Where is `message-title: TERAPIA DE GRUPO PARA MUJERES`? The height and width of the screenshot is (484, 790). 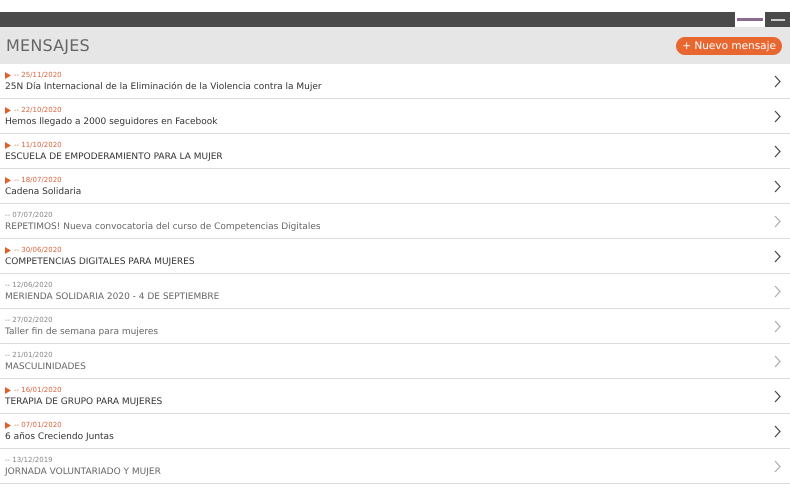
message-title: TERAPIA DE GRUPO PARA MUJERES is located at coordinates (83, 401).